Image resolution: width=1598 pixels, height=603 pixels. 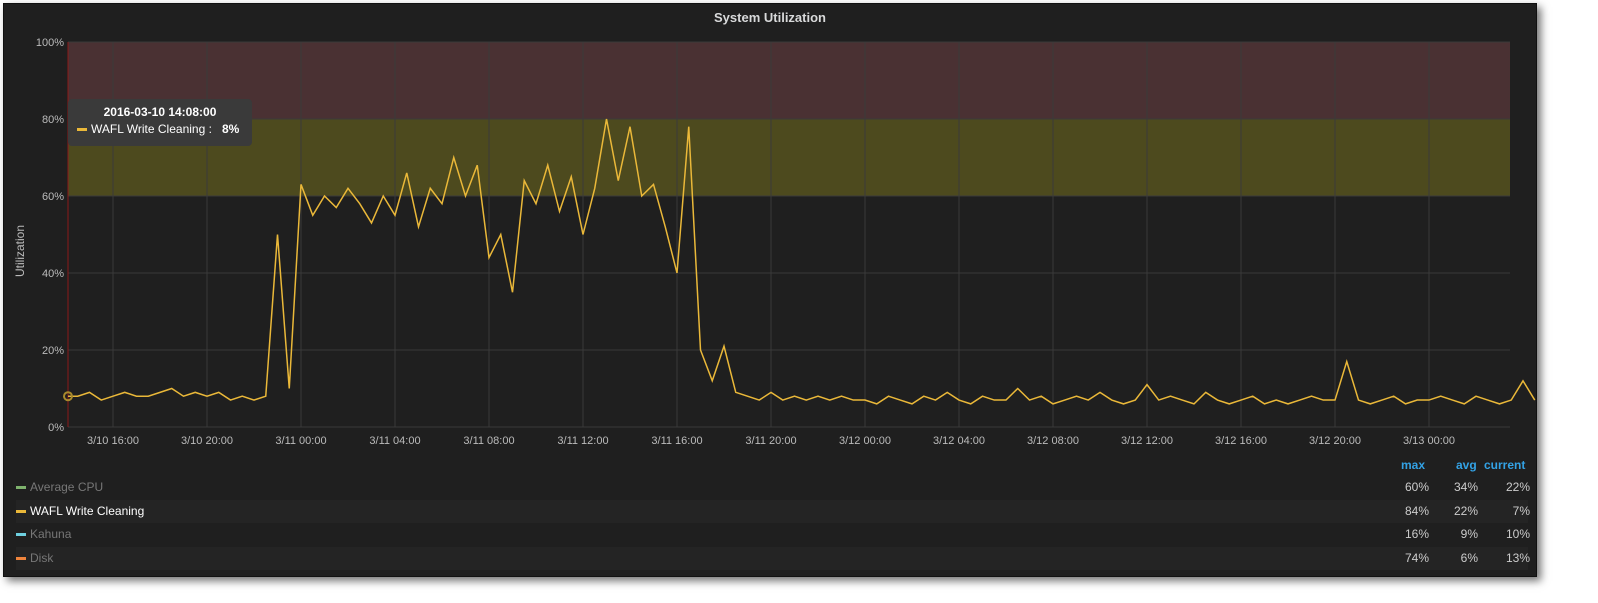 What do you see at coordinates (582, 441) in the screenshot?
I see `x-tick-label: 3/11 12:00` at bounding box center [582, 441].